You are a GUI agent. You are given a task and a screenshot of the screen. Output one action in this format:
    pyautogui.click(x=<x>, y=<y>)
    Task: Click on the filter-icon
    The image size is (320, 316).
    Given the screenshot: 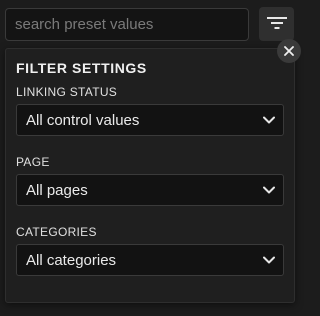 What is the action you would take?
    pyautogui.click(x=276, y=24)
    